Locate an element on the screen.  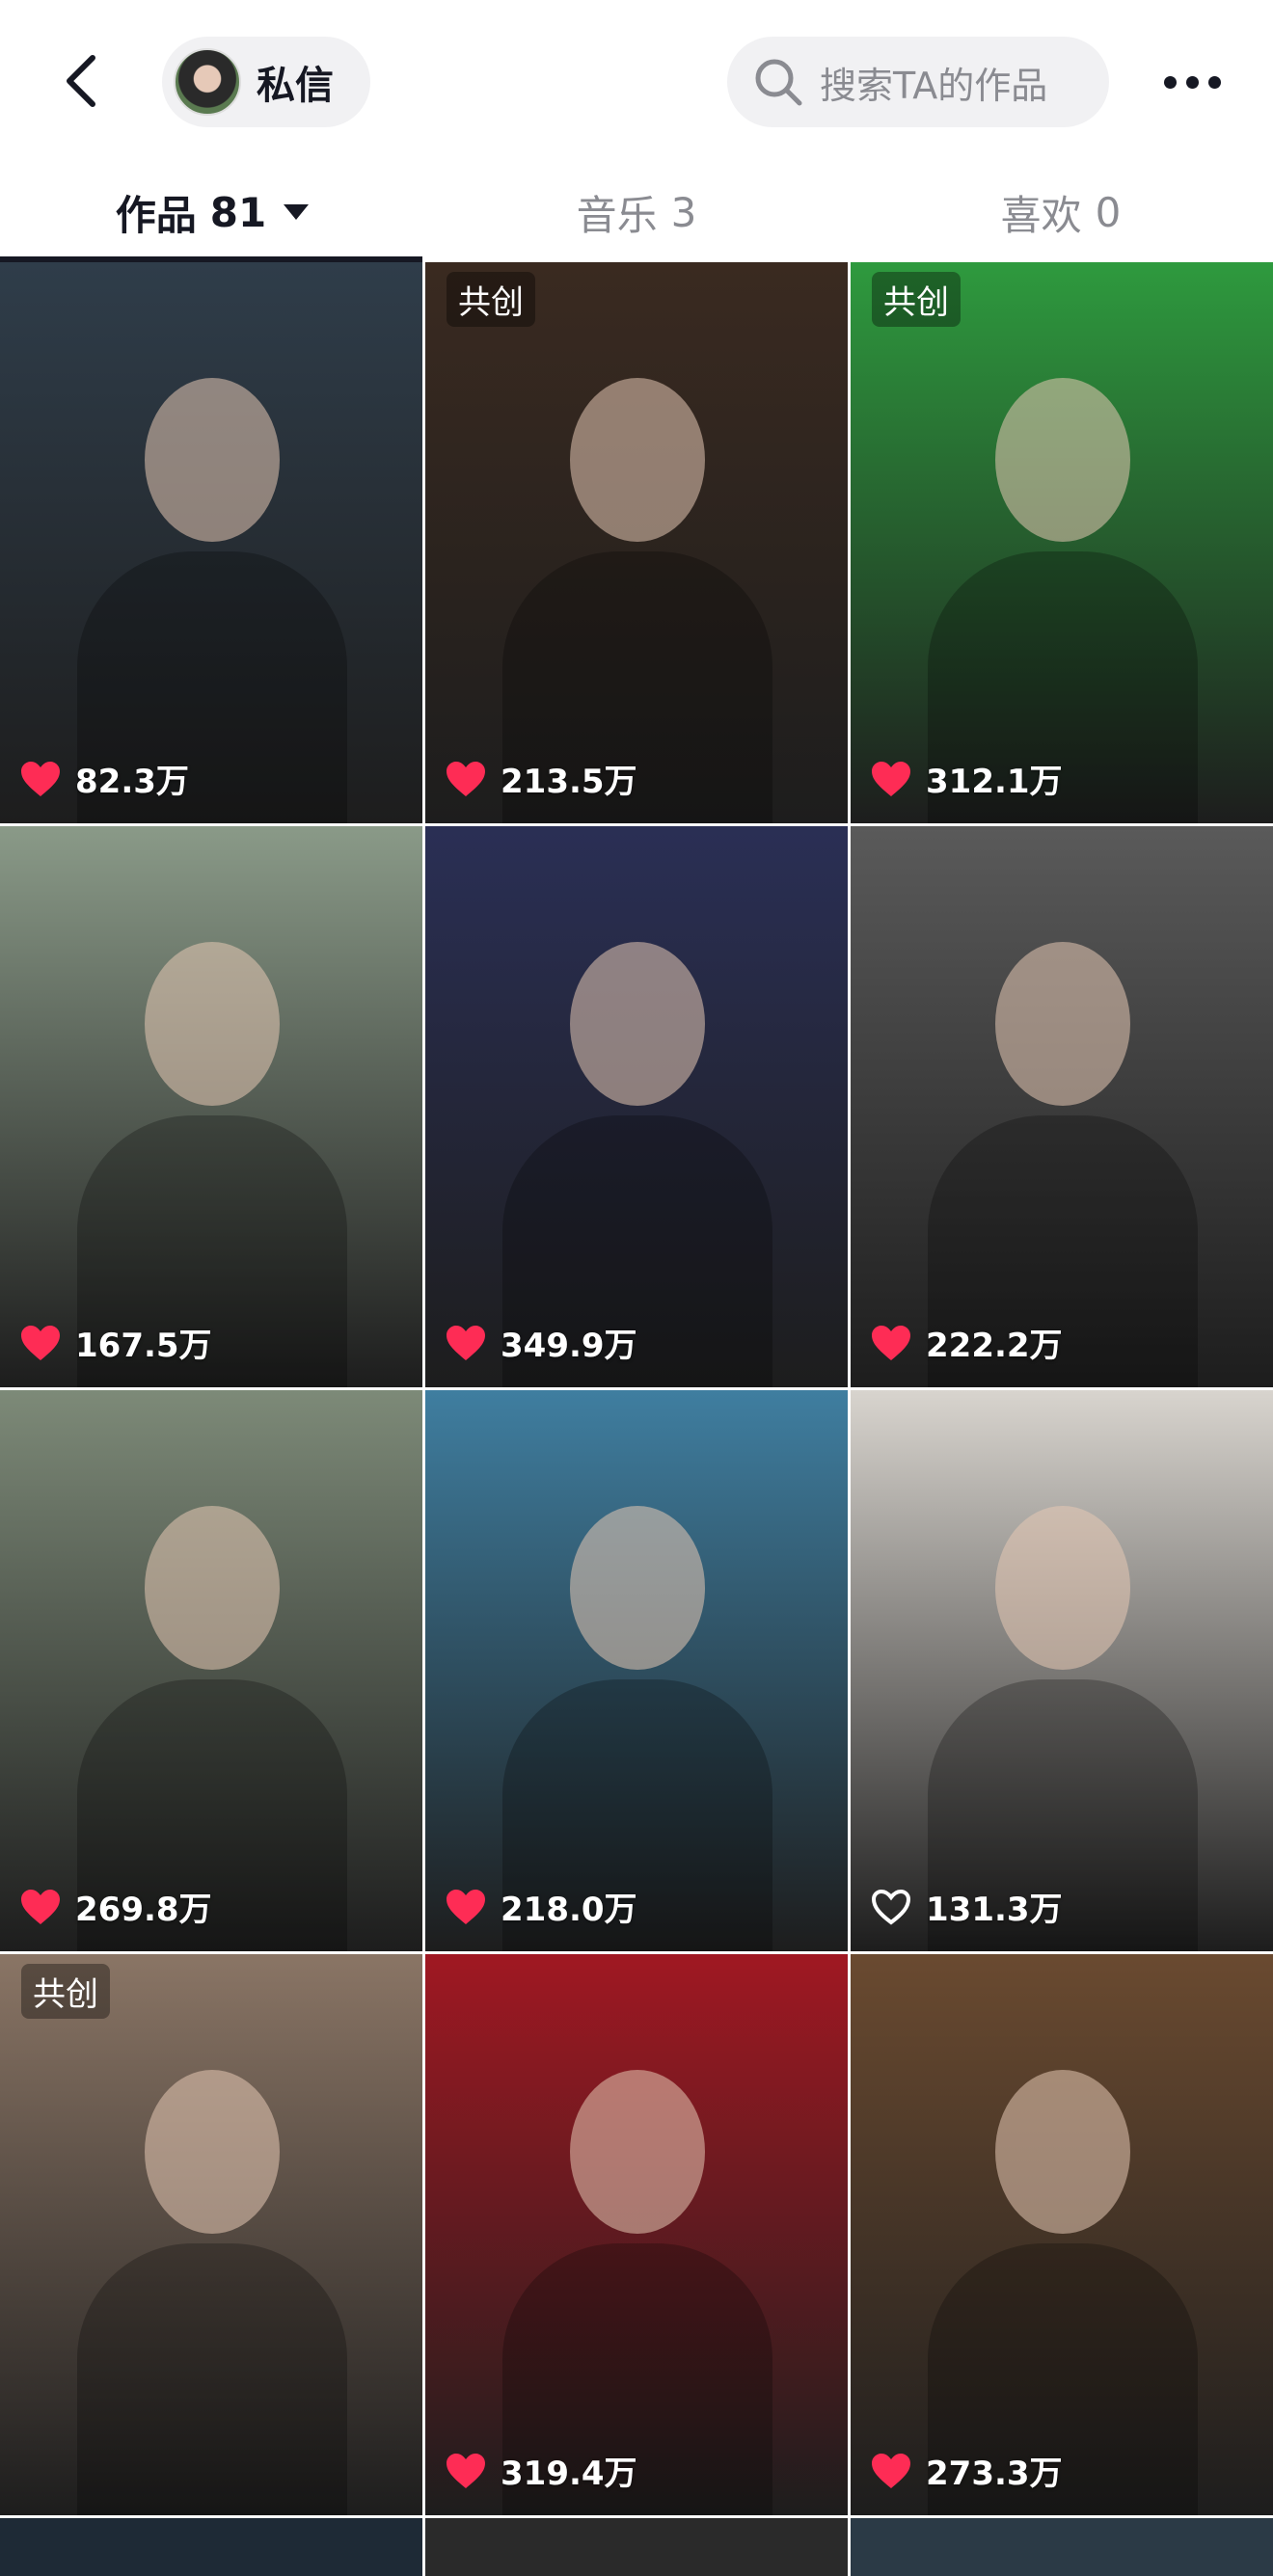
like-count: 82.3万 is located at coordinates (104, 779).